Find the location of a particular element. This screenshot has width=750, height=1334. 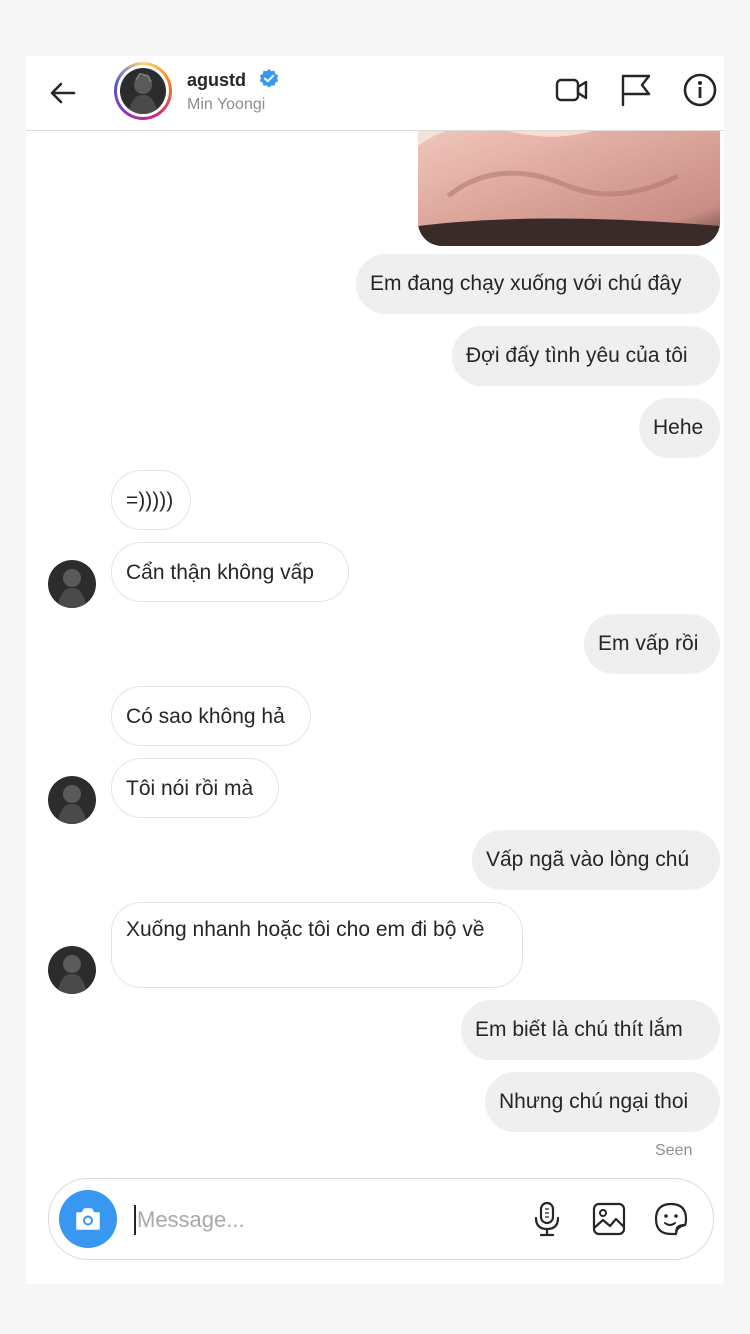

message-input is located at coordinates (287, 1220).